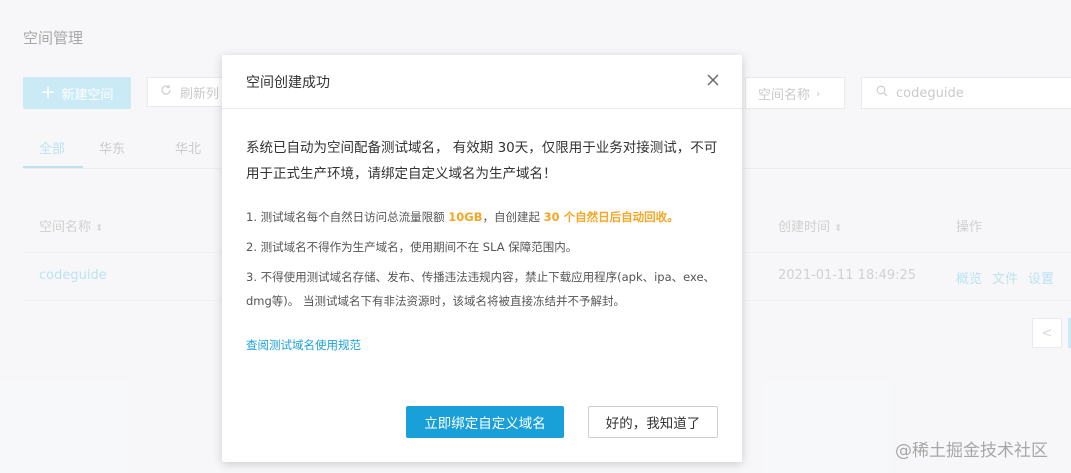  Describe the element at coordinates (288, 83) in the screenshot. I see `dialog-title: 空间创建成功` at that location.